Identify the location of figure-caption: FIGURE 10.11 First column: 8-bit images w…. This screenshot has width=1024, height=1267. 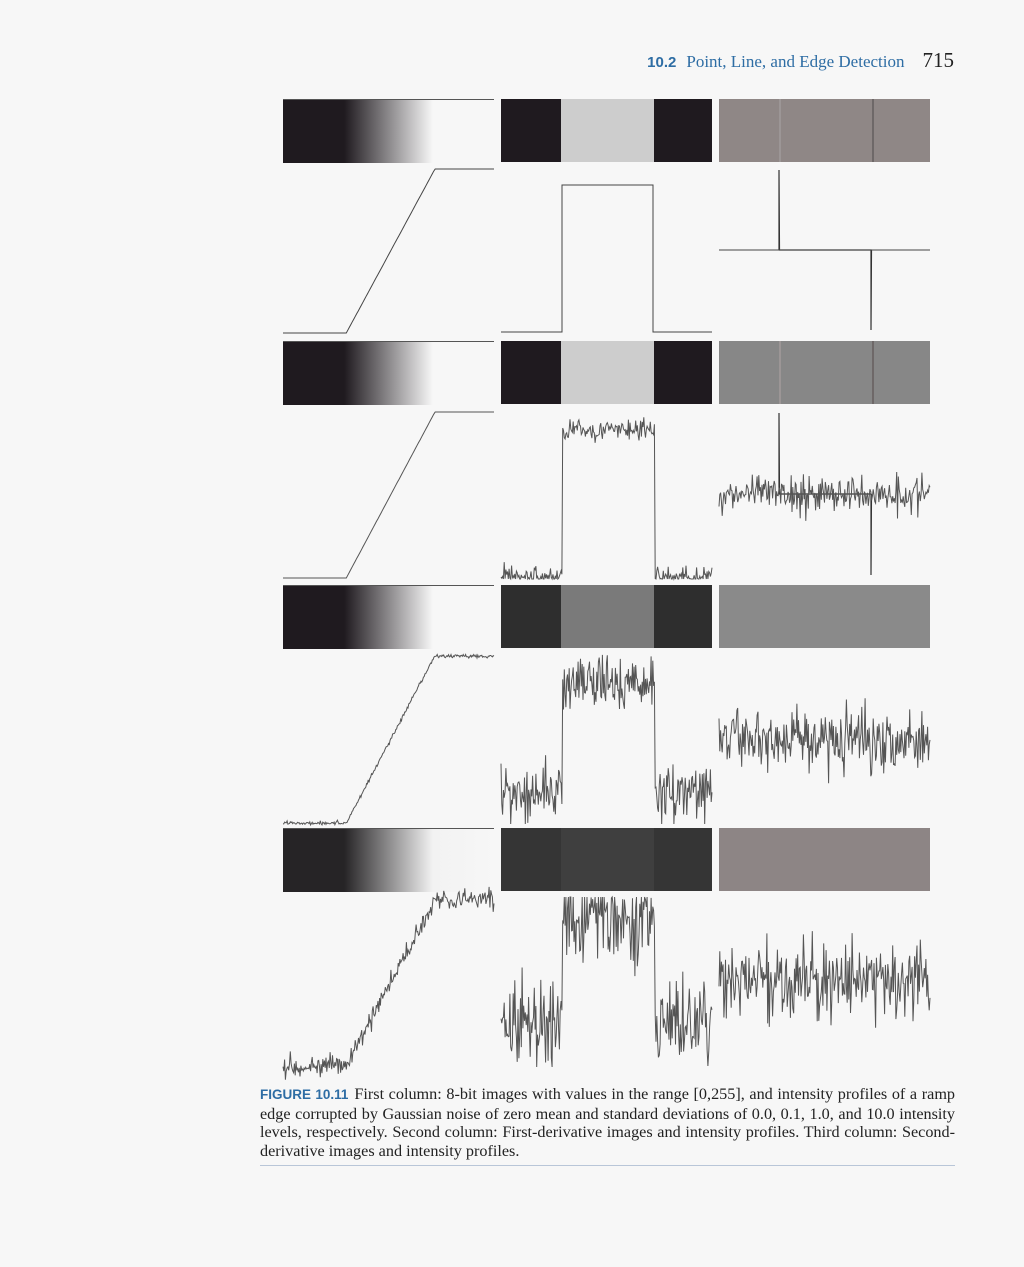
(607, 1122).